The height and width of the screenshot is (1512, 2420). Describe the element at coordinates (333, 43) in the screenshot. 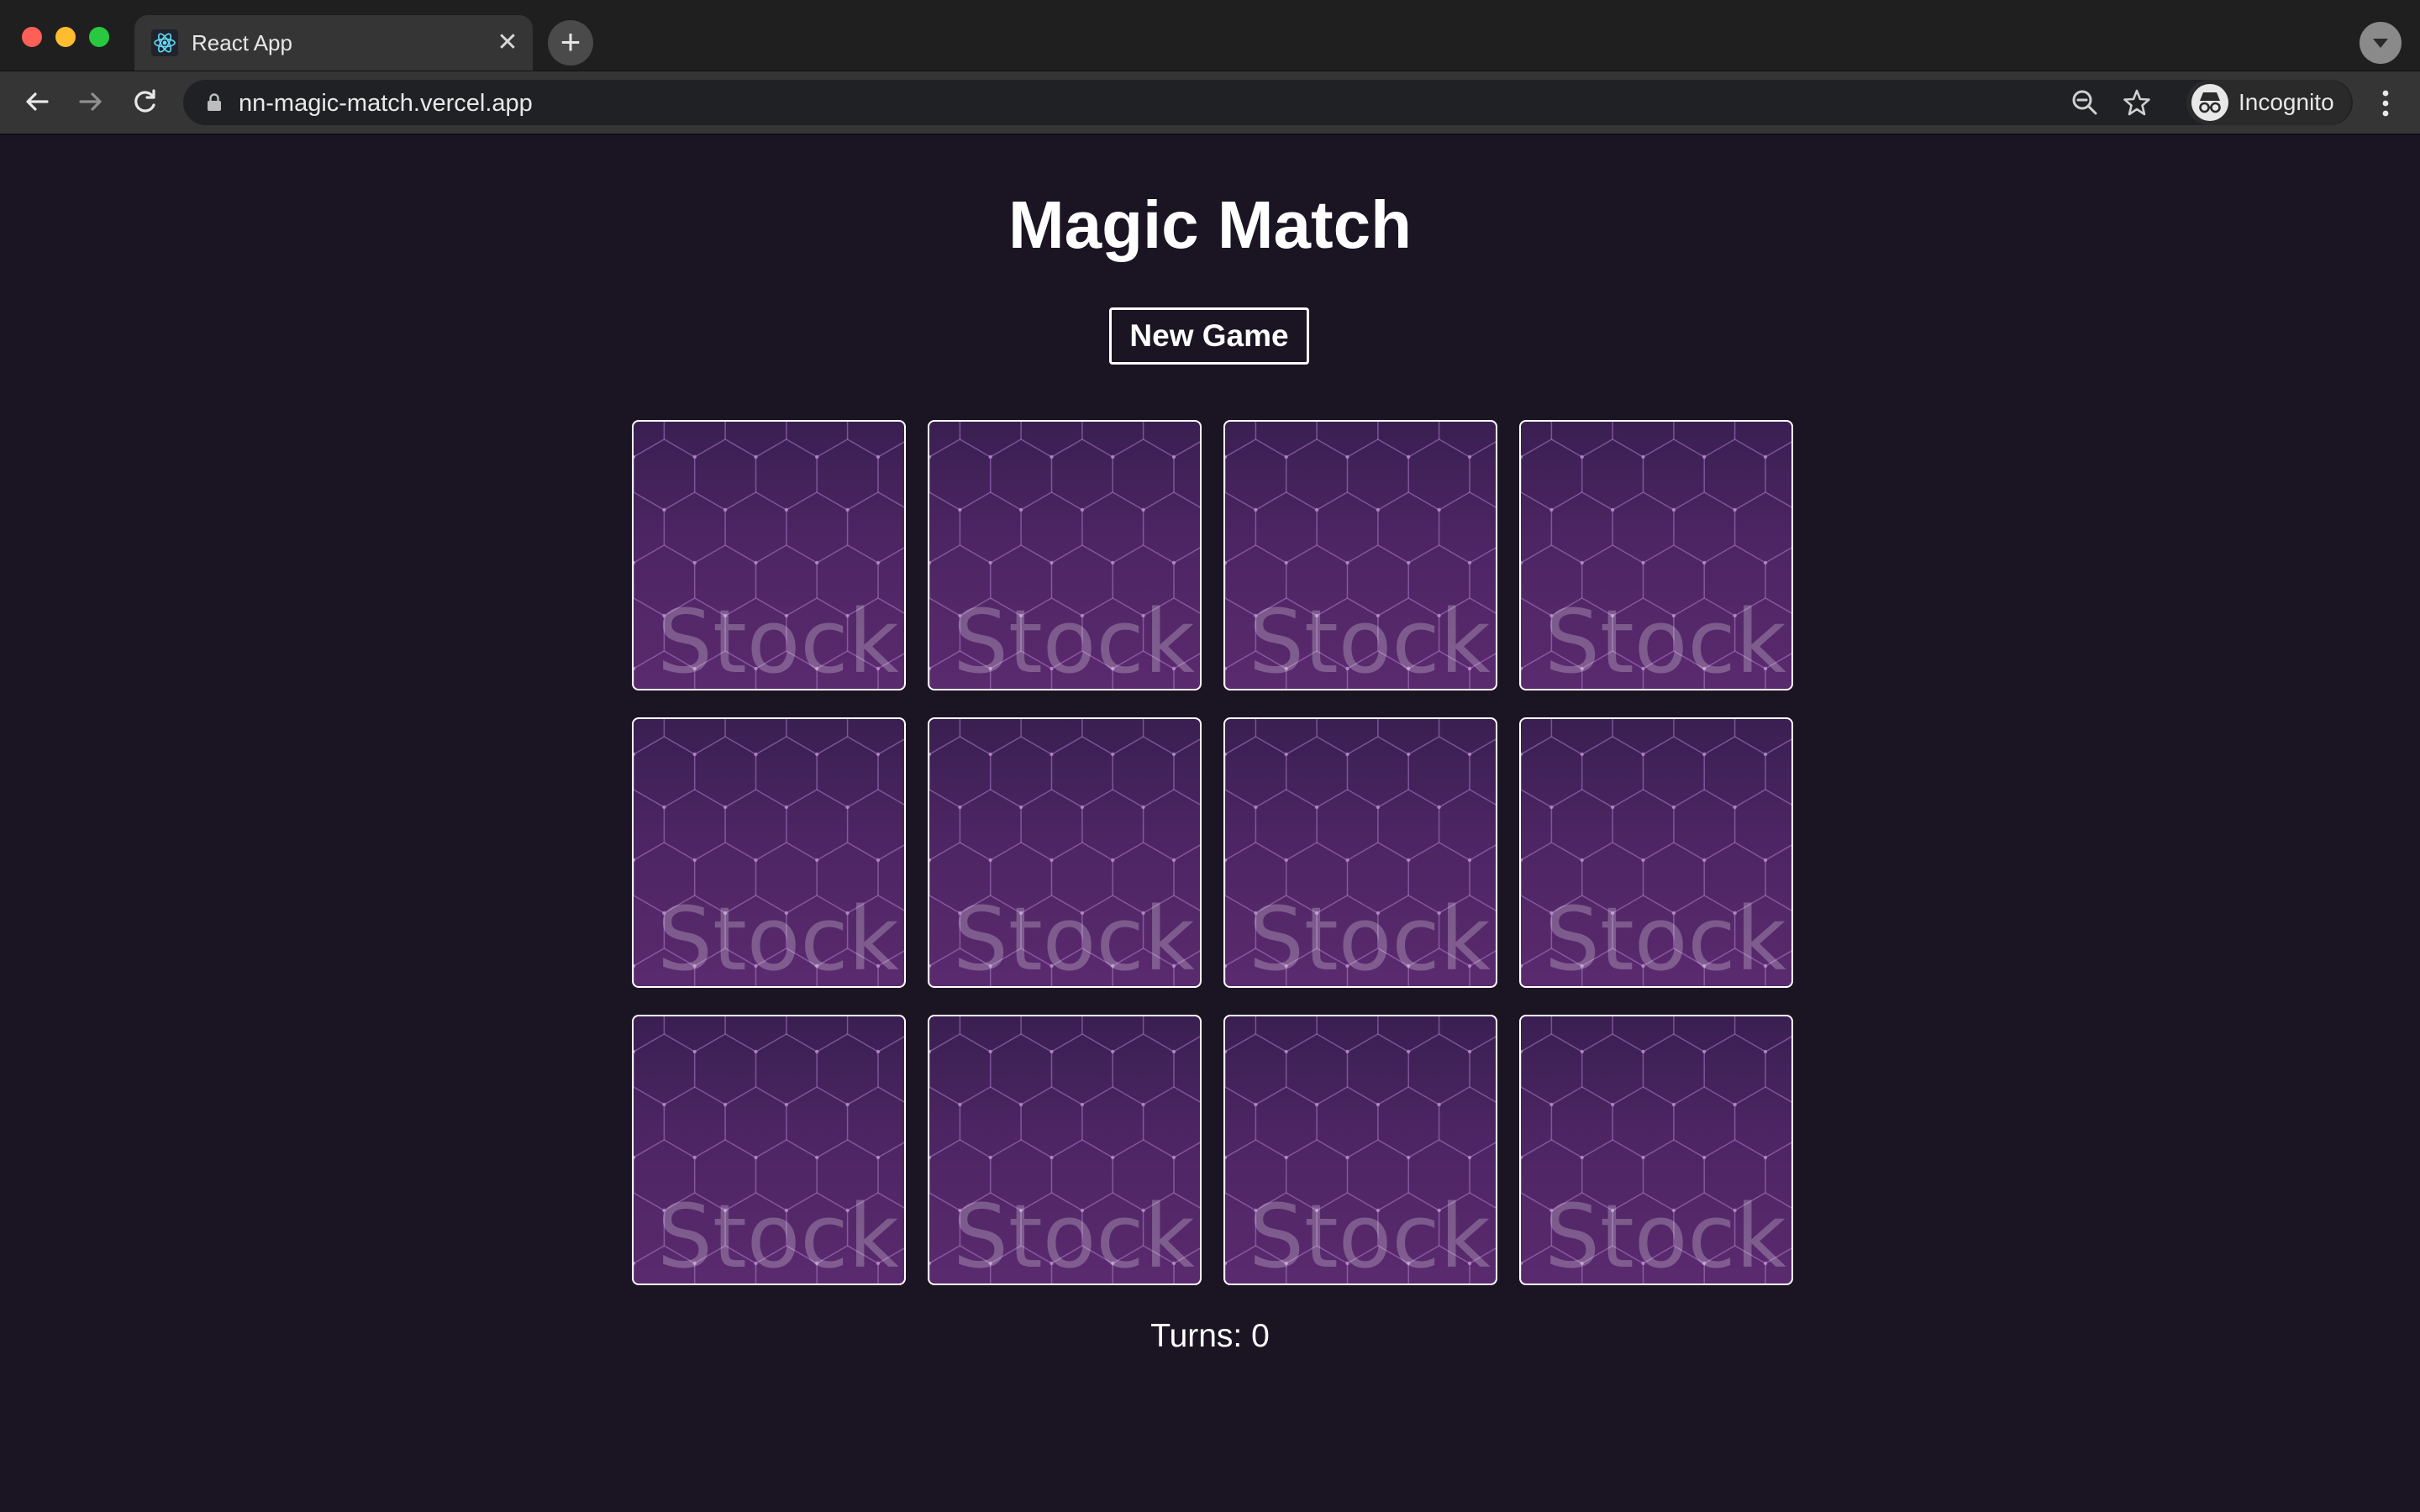

I see `browser-tab: React App ✕` at that location.